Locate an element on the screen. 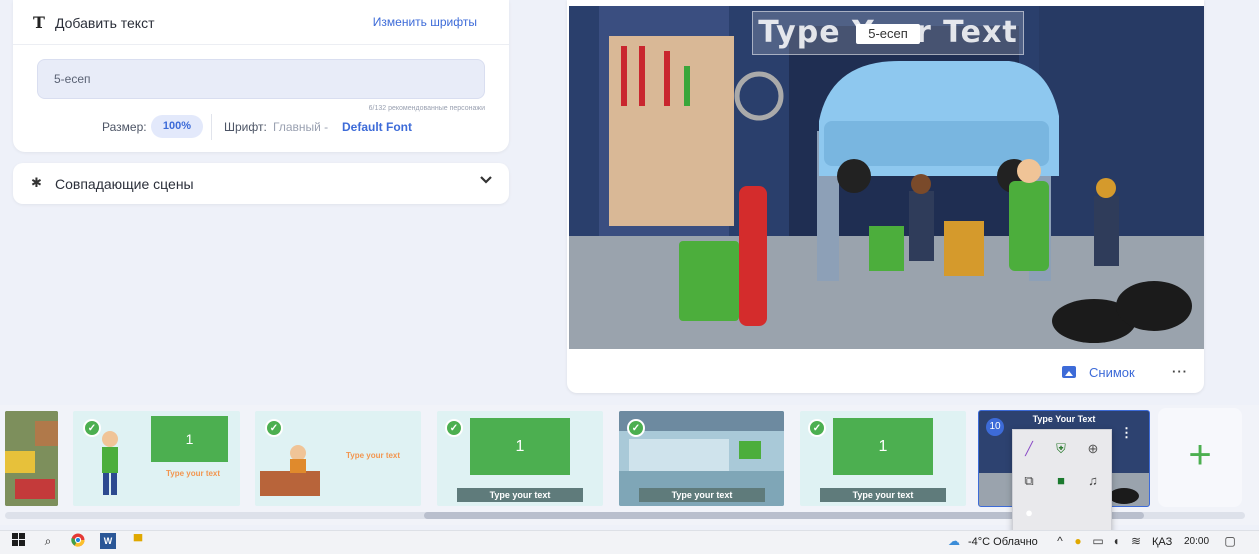 This screenshot has height=554, width=1259. chevron-down-icon is located at coordinates (486, 182).